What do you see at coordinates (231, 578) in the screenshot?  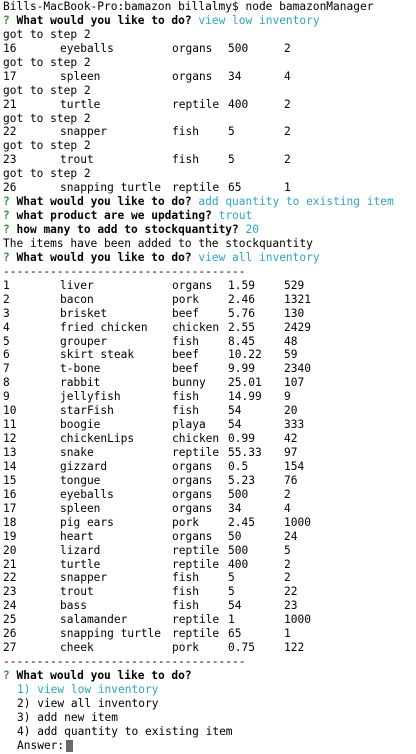 I see `cell-price: 5` at bounding box center [231, 578].